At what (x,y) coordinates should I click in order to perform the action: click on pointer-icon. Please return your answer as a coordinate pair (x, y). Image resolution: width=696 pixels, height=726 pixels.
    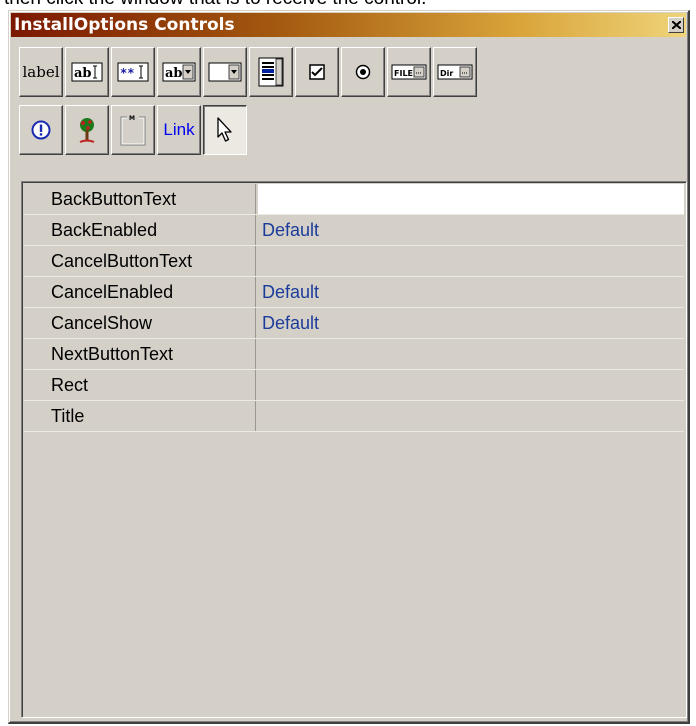
    Looking at the image, I should click on (224, 129).